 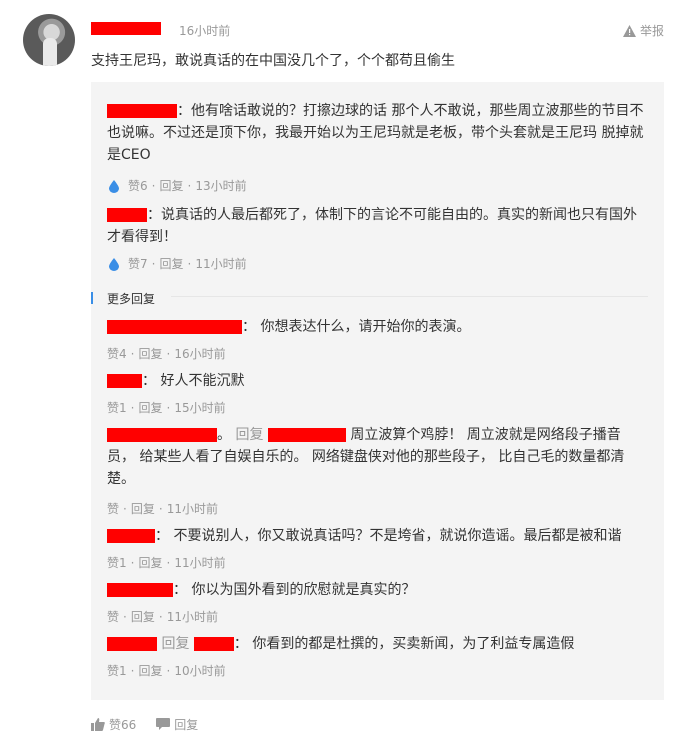 I want to click on avatar, so click(x=49, y=40).